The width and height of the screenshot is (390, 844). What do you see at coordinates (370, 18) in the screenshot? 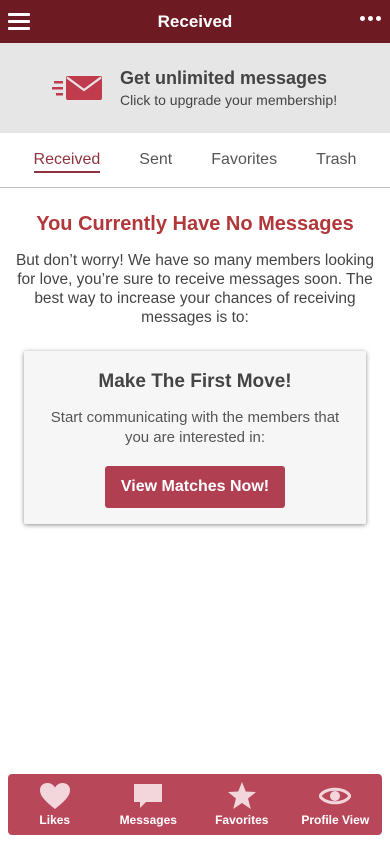
I see `more-dots-icon` at bounding box center [370, 18].